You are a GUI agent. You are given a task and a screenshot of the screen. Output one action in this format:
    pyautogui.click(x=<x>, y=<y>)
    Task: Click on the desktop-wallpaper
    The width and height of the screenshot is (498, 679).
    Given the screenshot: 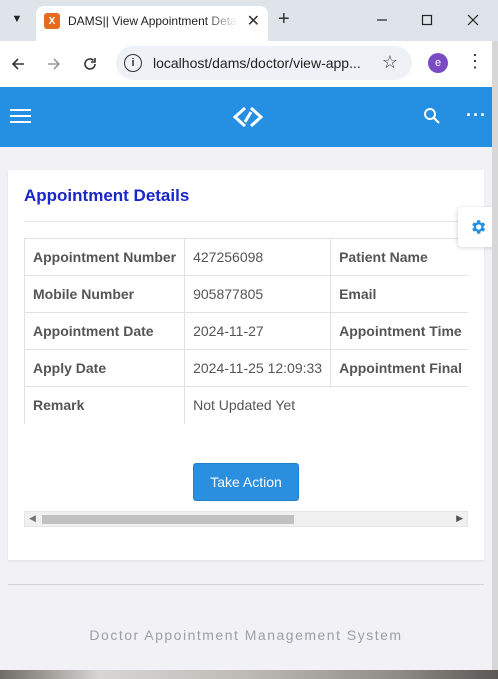 What is the action you would take?
    pyautogui.click(x=249, y=674)
    